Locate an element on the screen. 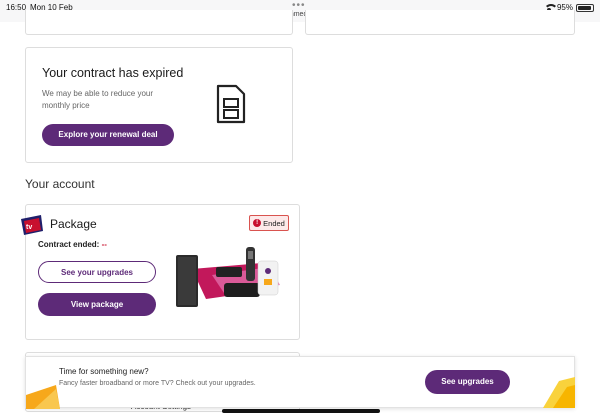  previous-card-right is located at coordinates (440, 22).